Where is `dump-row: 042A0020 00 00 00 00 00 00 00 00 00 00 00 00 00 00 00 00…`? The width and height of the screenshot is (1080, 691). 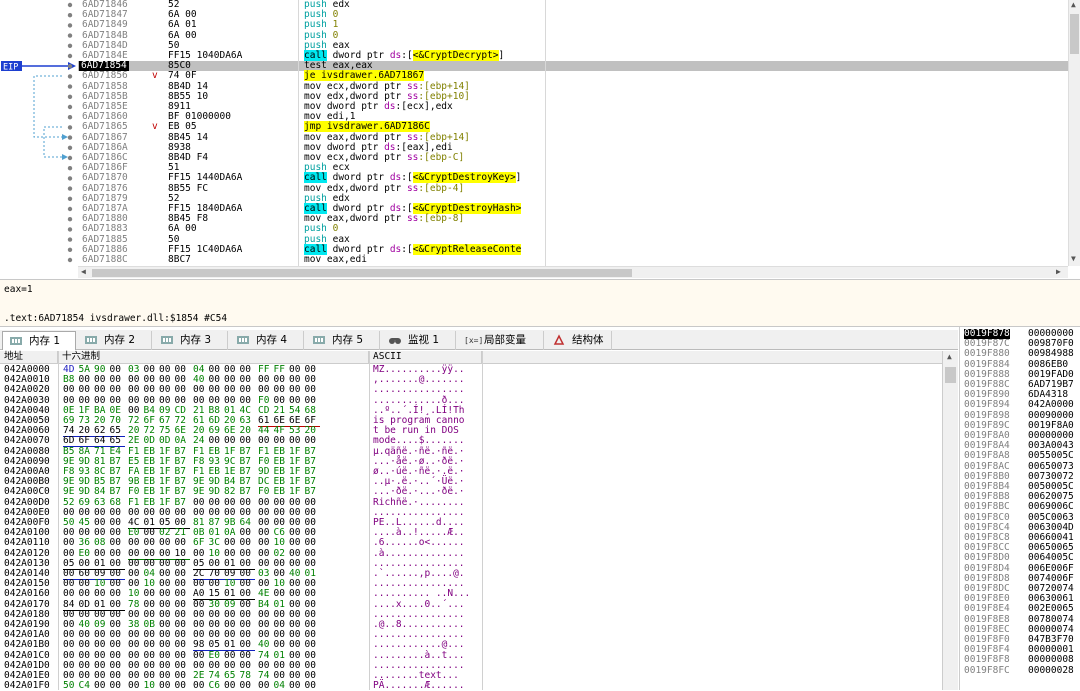 dump-row: 042A0020 00 00 00 00 00 00 00 00 00 00 00 00 00 00 00 00… is located at coordinates (471, 390).